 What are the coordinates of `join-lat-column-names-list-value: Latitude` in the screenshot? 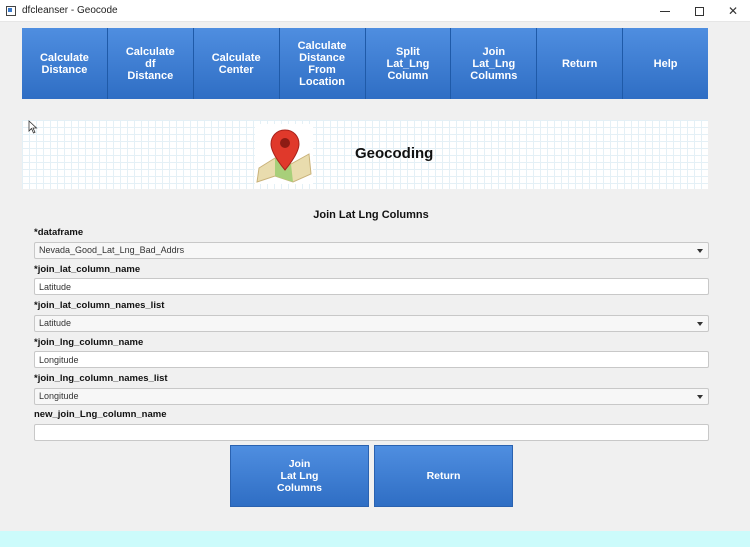 It's located at (55, 323).